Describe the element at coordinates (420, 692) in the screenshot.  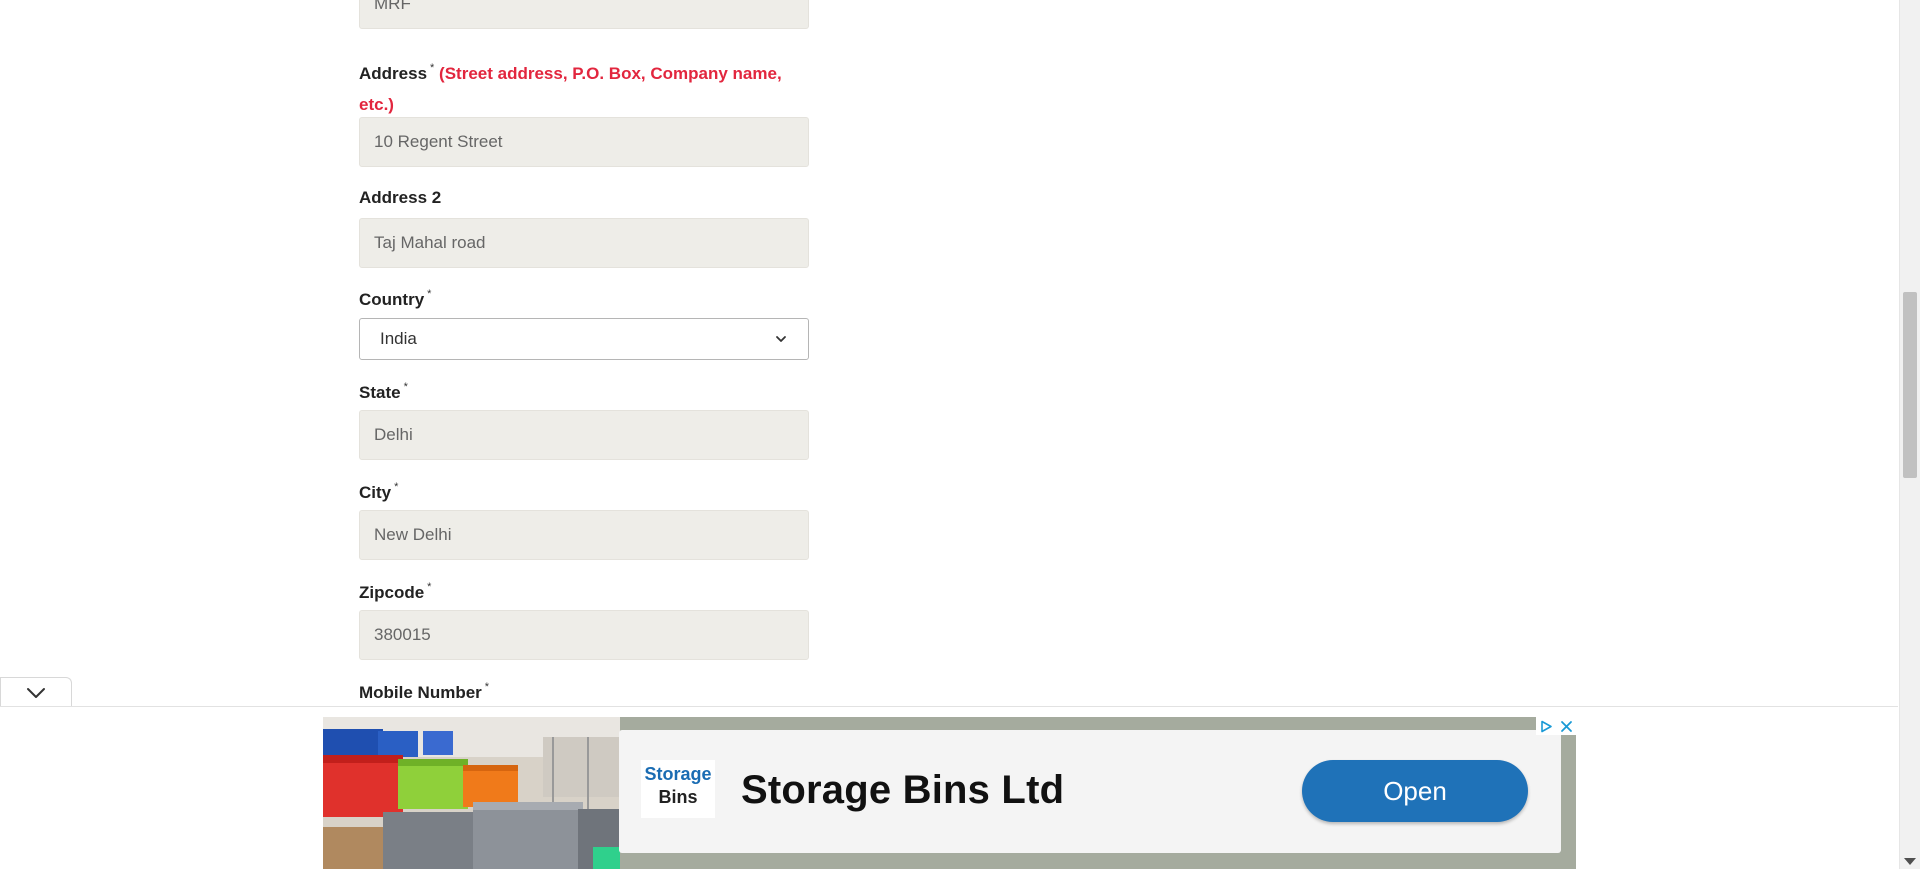
I see `mobile-label-text: Mobile Number` at that location.